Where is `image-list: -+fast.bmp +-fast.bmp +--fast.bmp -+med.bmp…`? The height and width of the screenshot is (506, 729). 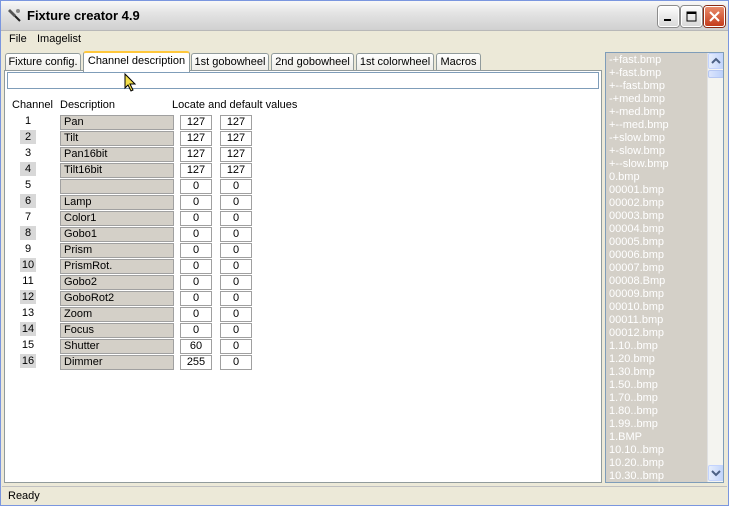 image-list: -+fast.bmp +-fast.bmp +--fast.bmp -+med.bmp… is located at coordinates (664, 267).